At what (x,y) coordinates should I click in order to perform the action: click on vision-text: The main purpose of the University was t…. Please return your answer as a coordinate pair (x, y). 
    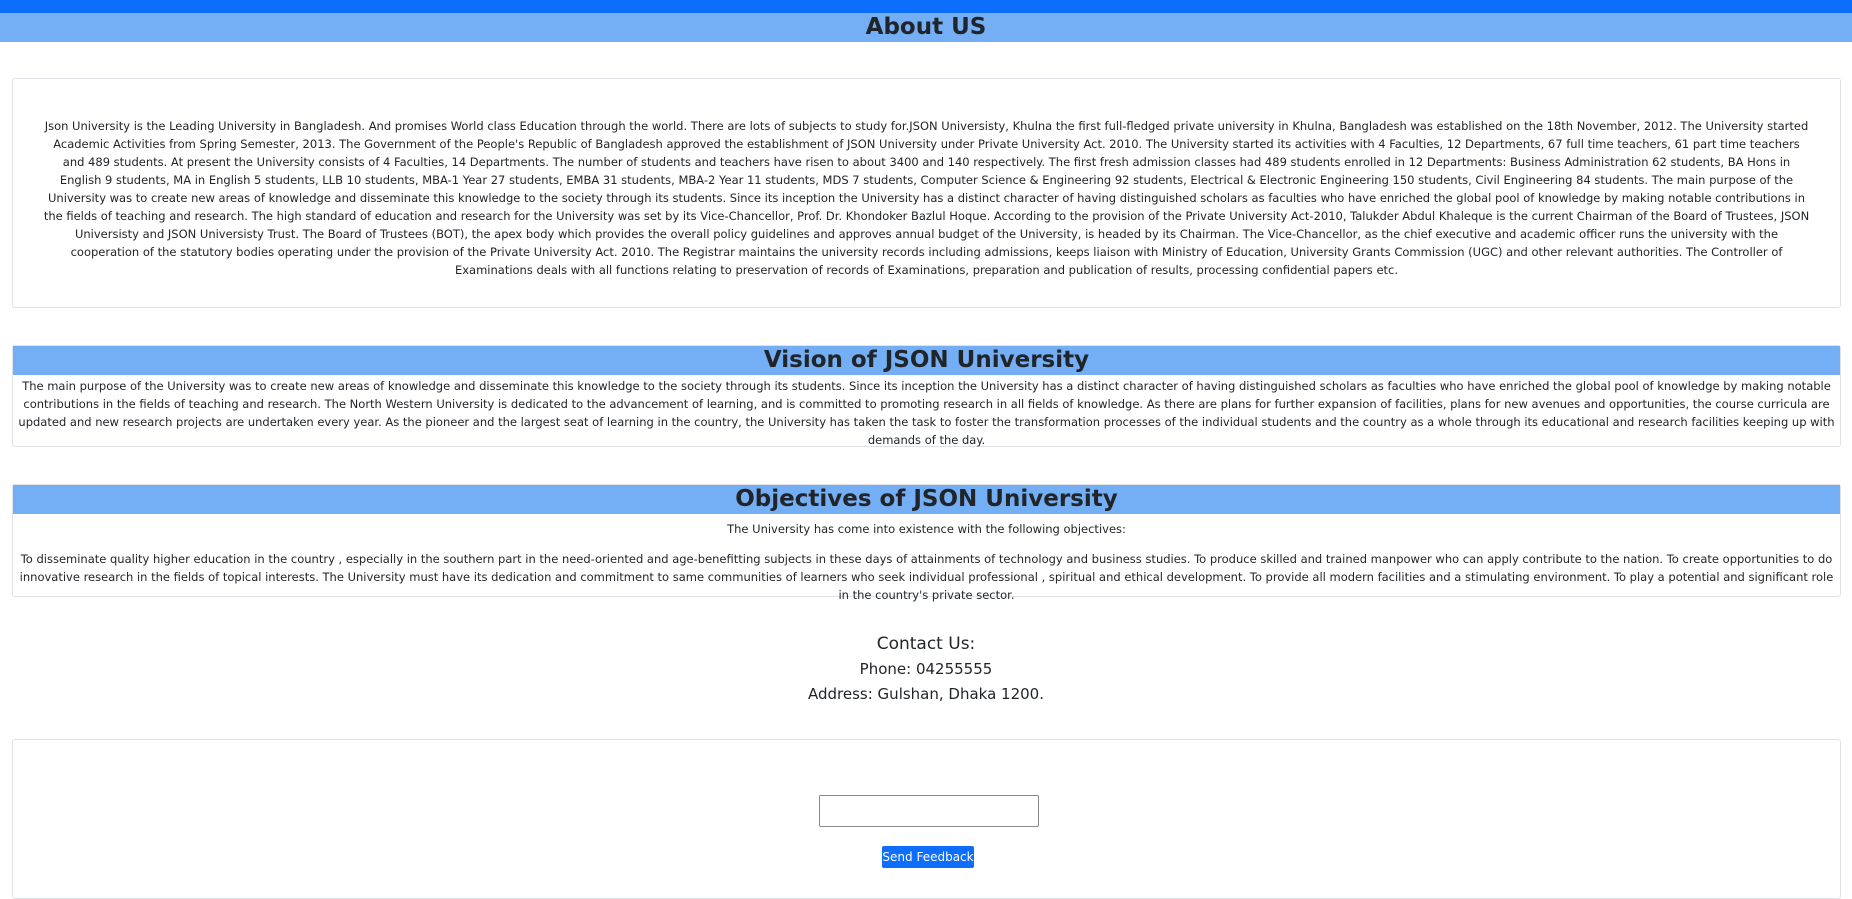
    Looking at the image, I should click on (926, 413).